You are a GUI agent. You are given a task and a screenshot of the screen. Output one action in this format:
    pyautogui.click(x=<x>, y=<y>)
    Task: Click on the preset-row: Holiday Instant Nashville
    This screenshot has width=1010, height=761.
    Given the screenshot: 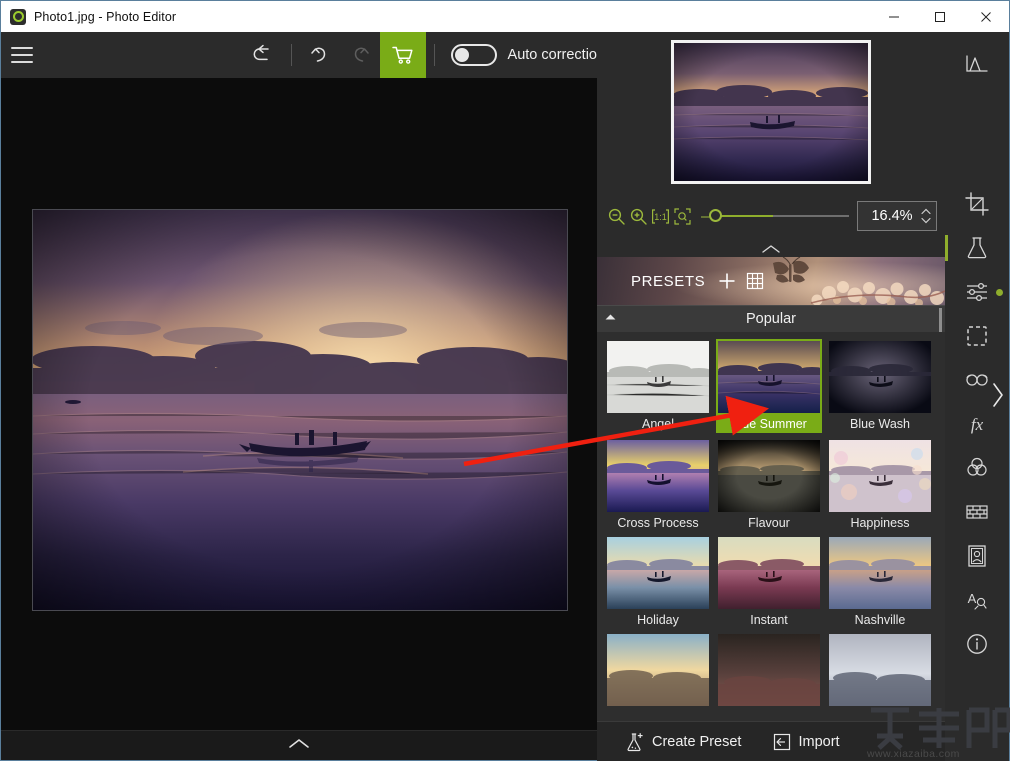 What is the action you would take?
    pyautogui.click(x=771, y=582)
    